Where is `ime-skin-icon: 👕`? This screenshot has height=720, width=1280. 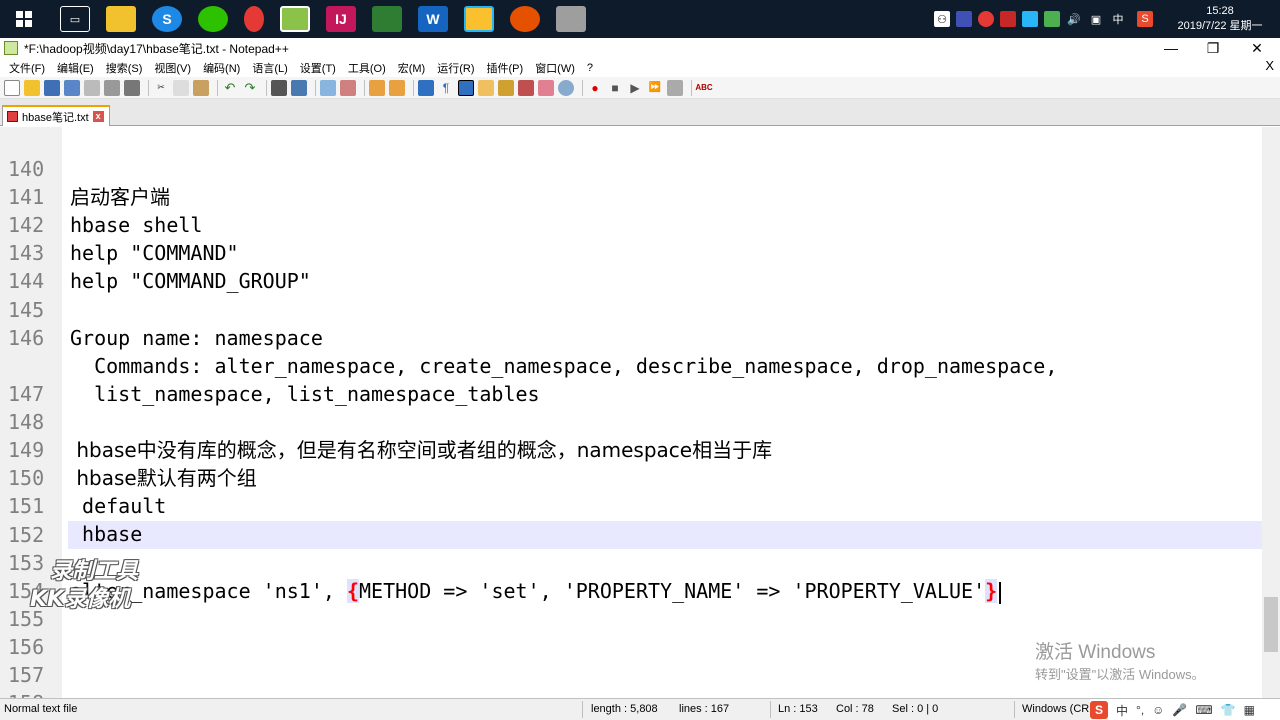 ime-skin-icon: 👕 is located at coordinates (1228, 710).